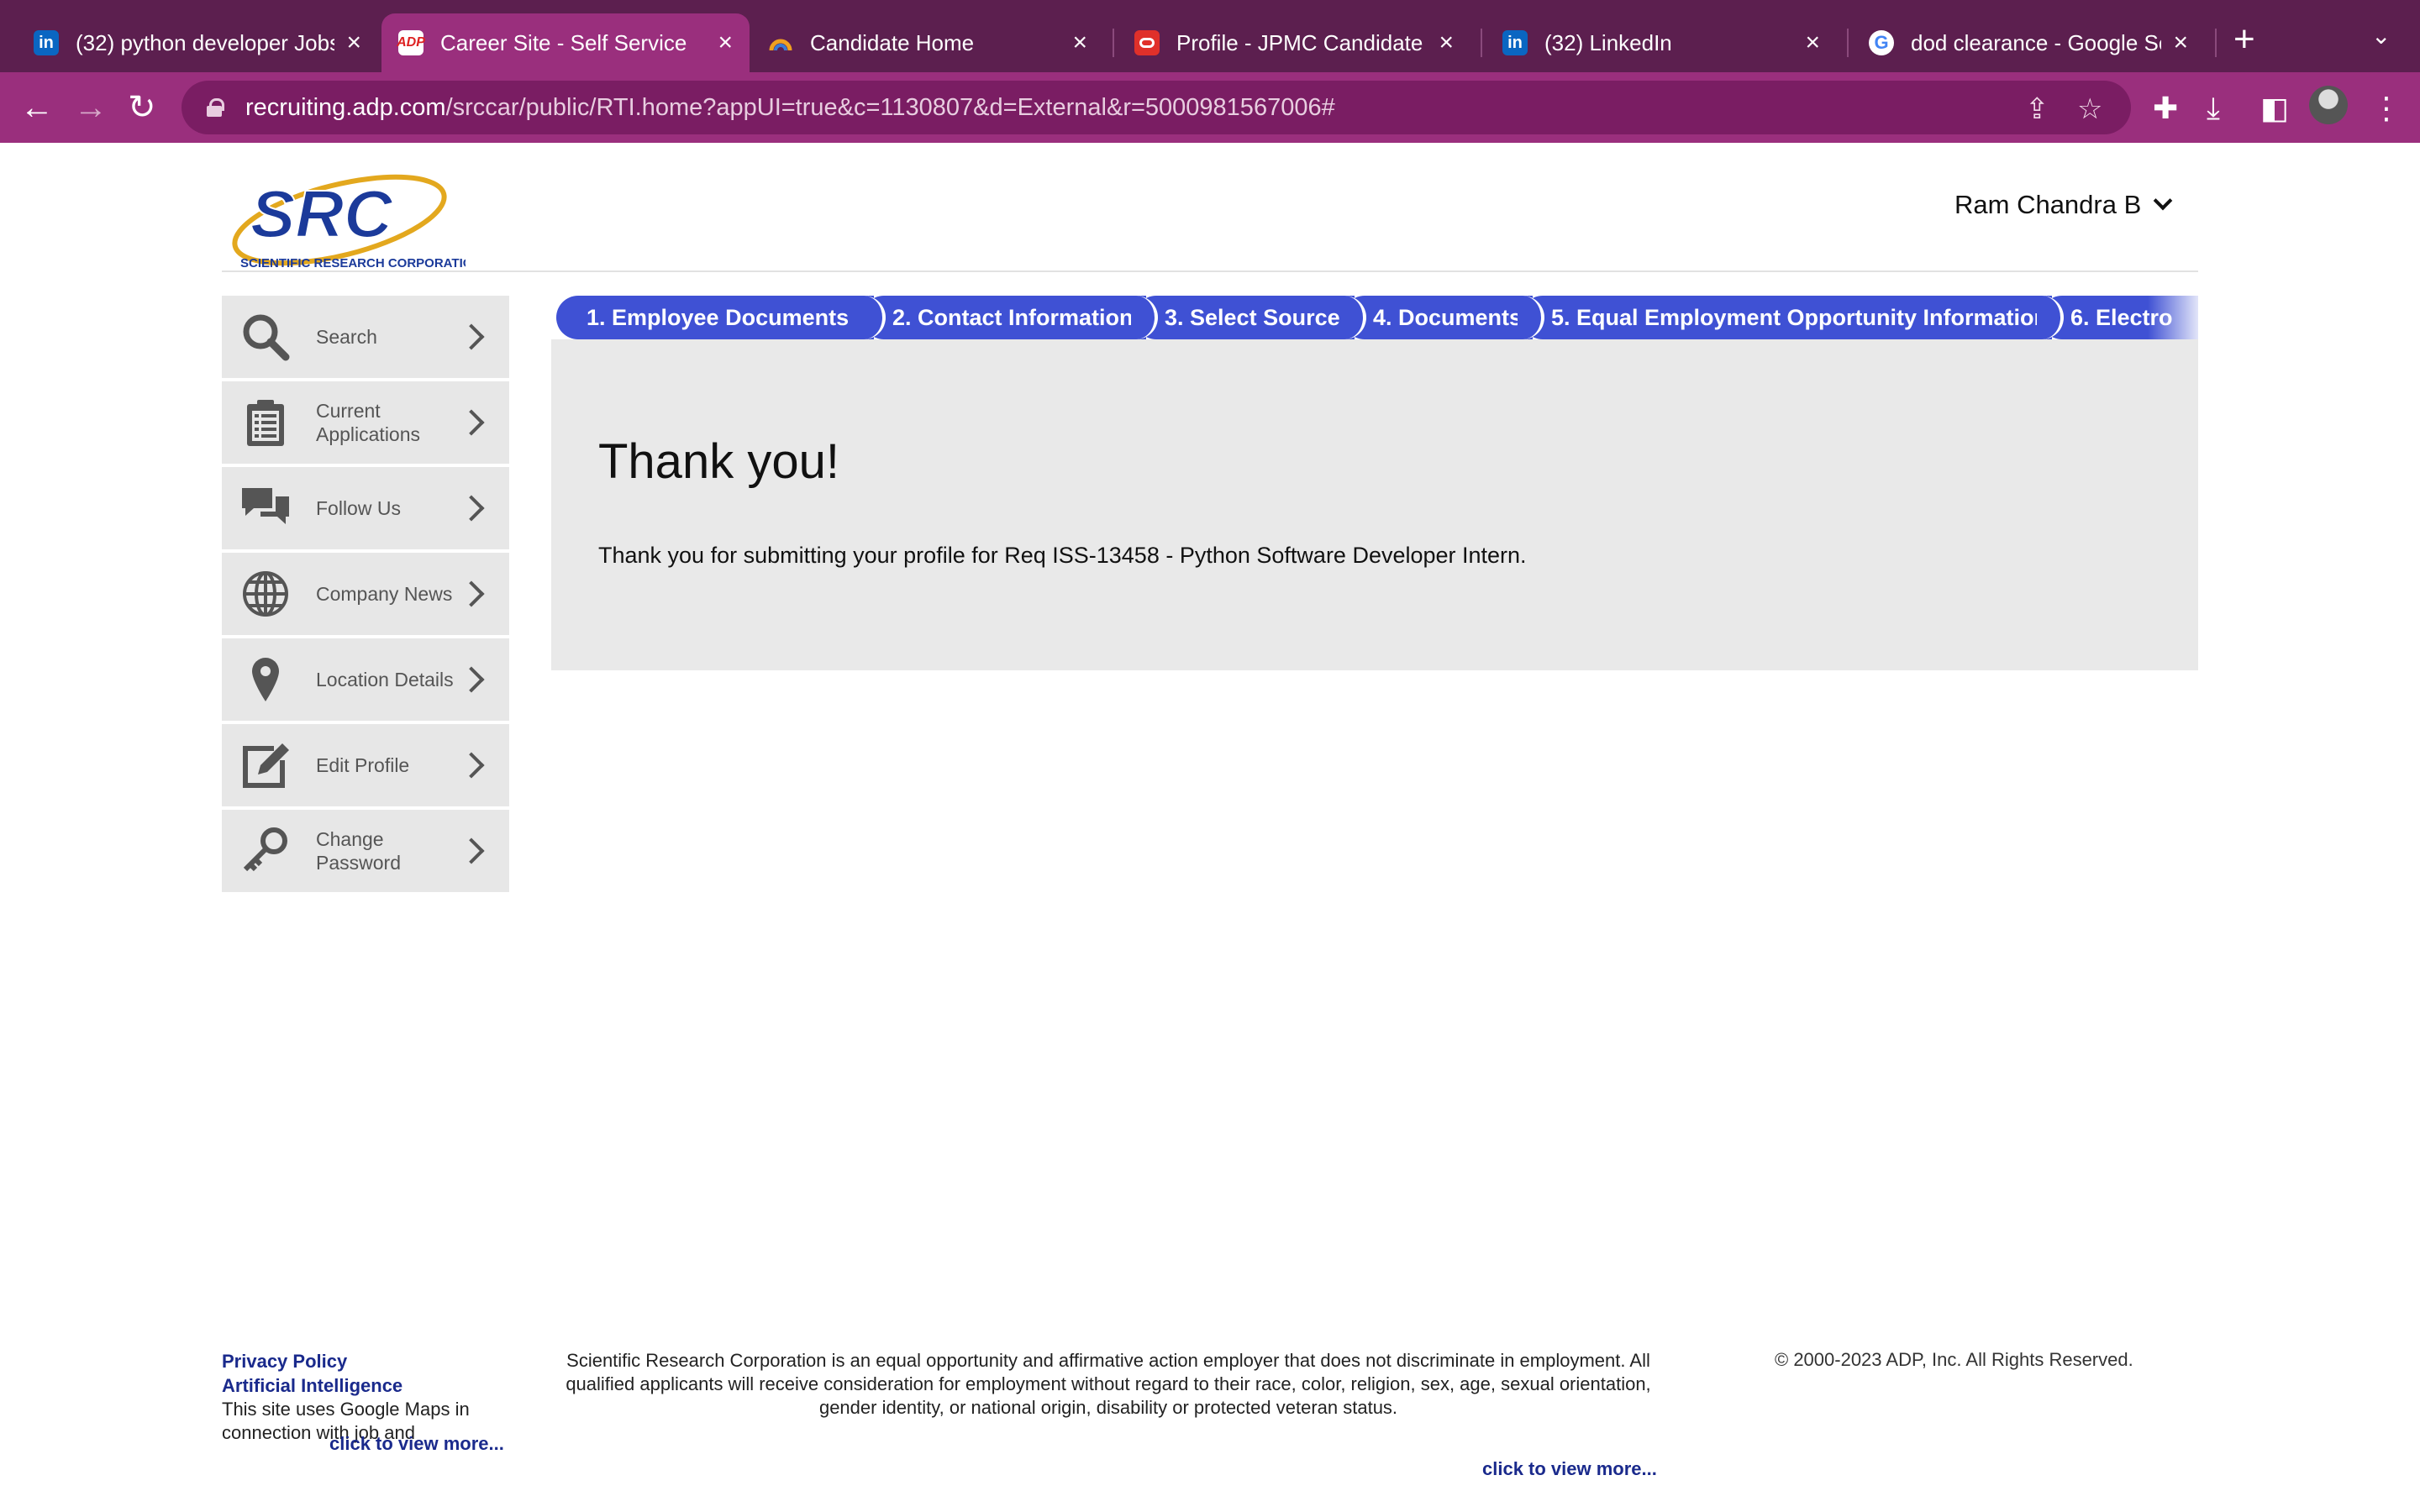 This screenshot has height=1512, width=2420. What do you see at coordinates (216, 107) in the screenshot?
I see `lock-icon` at bounding box center [216, 107].